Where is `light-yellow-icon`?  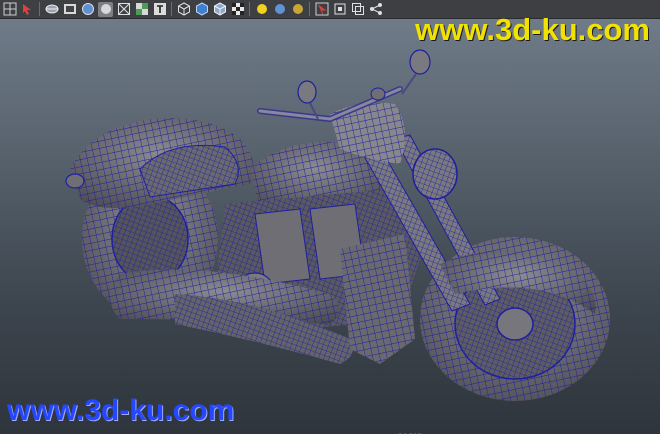
light-yellow-icon is located at coordinates (261, 9).